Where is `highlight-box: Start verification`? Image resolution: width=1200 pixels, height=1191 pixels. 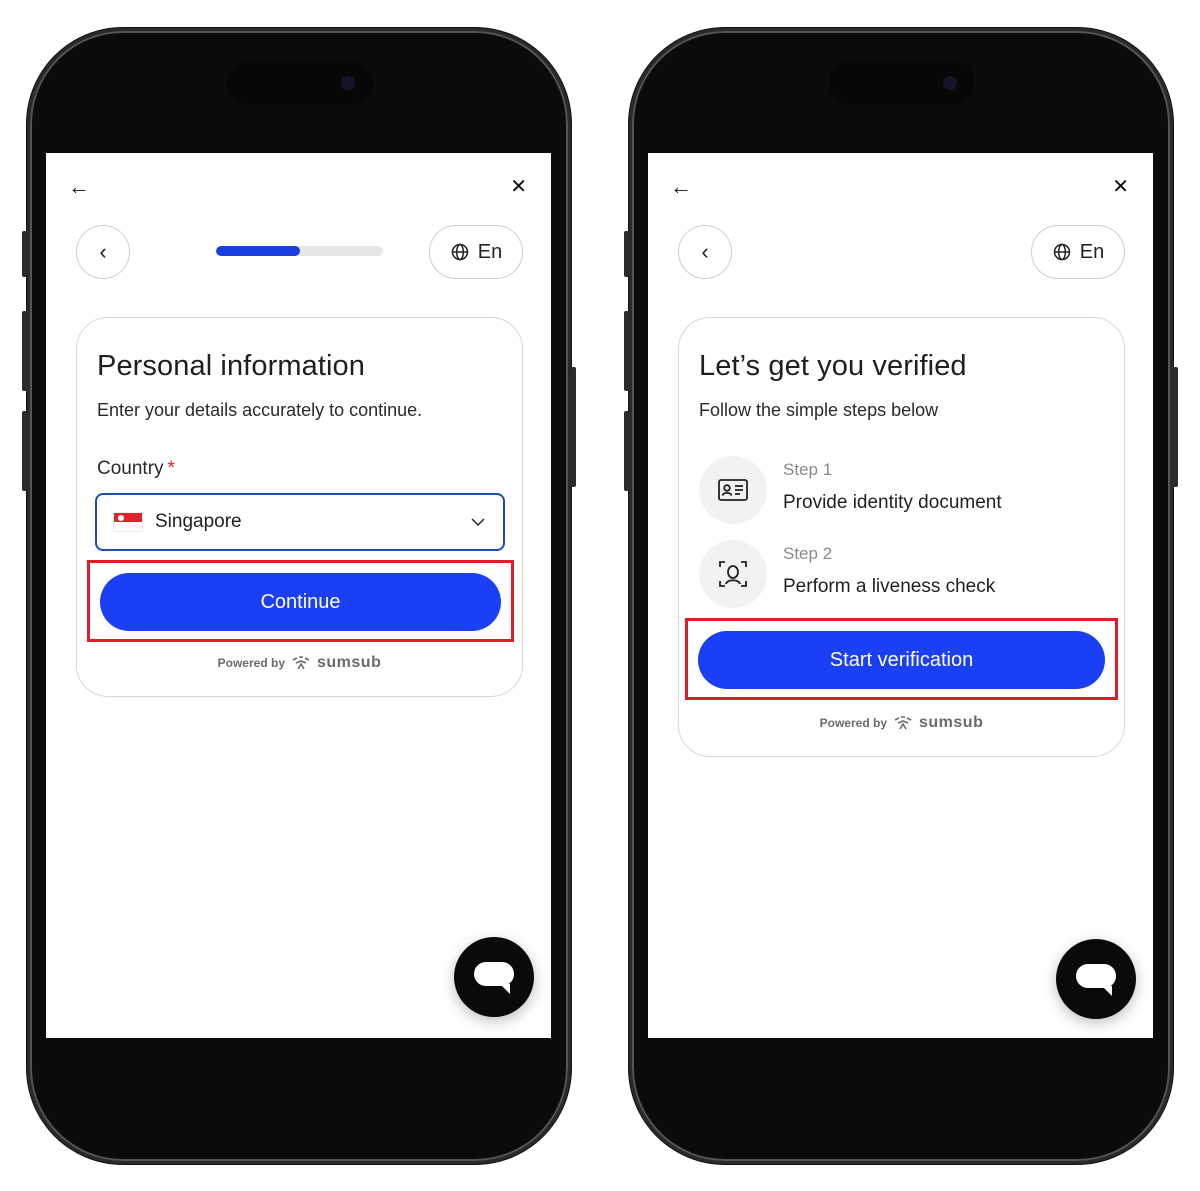 highlight-box: Start verification is located at coordinates (901, 659).